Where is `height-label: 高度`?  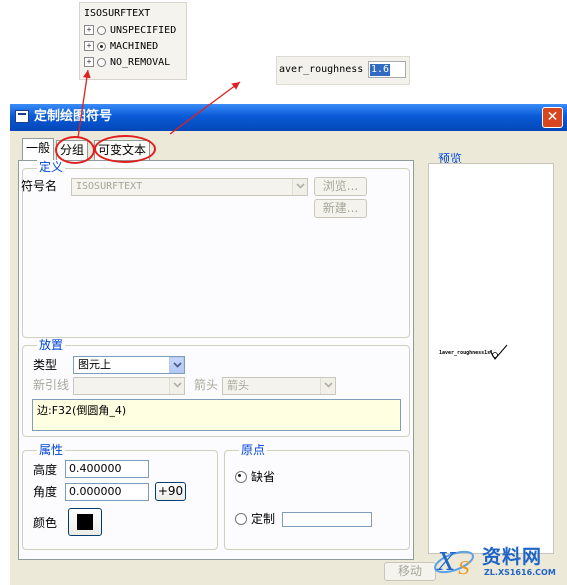
height-label: 高度 is located at coordinates (45, 470).